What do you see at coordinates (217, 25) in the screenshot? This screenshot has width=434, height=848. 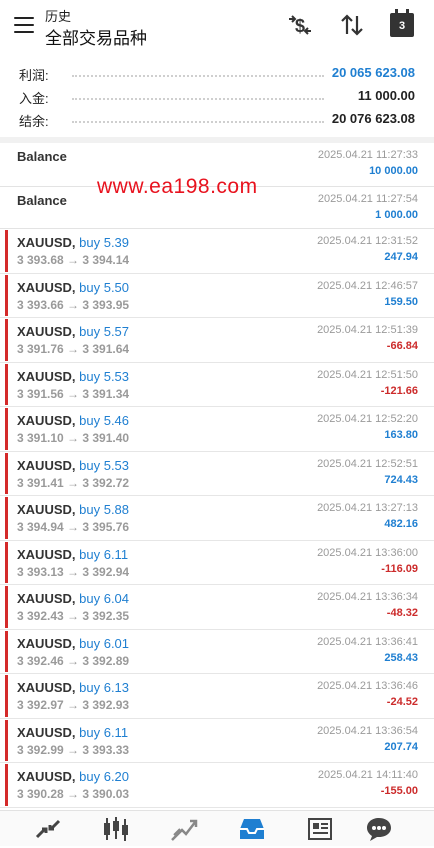 I see `app-header: 历史 全部交易品种 $ 3` at bounding box center [217, 25].